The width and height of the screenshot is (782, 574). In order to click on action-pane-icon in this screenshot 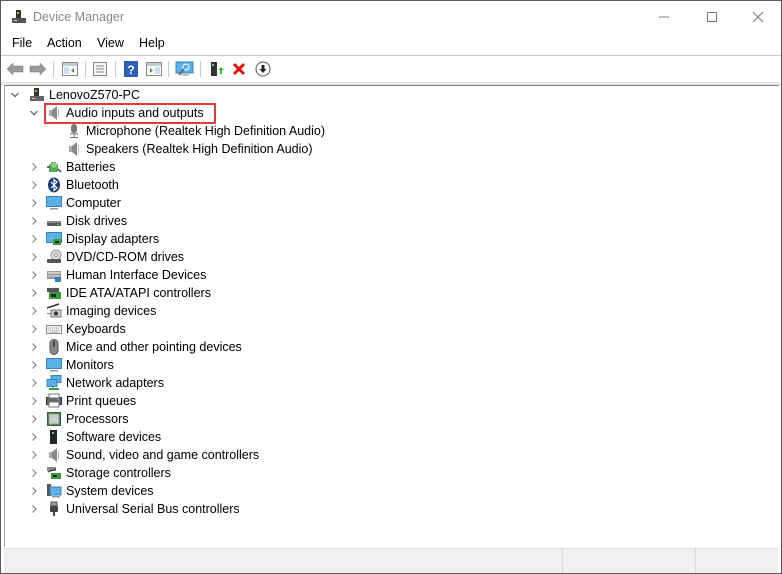, I will do `click(154, 69)`.